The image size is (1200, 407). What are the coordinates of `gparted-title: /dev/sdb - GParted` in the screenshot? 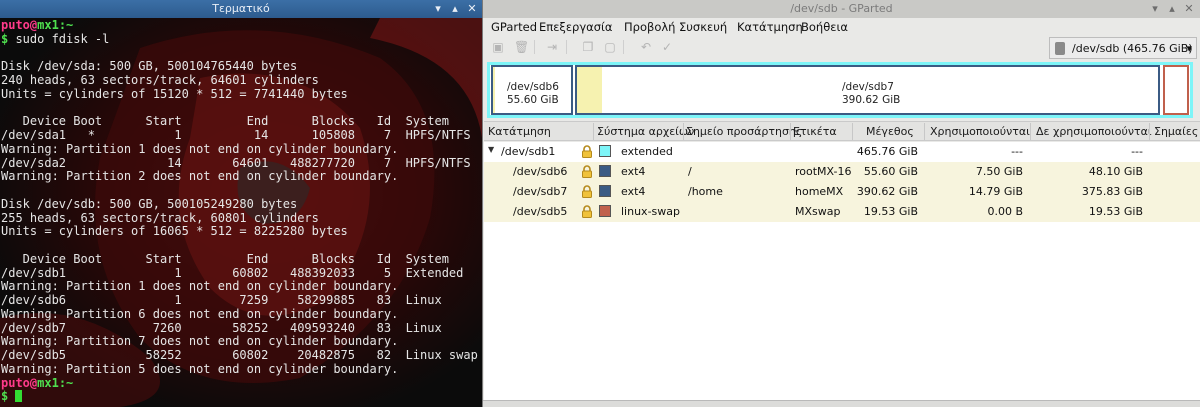 It's located at (841, 8).